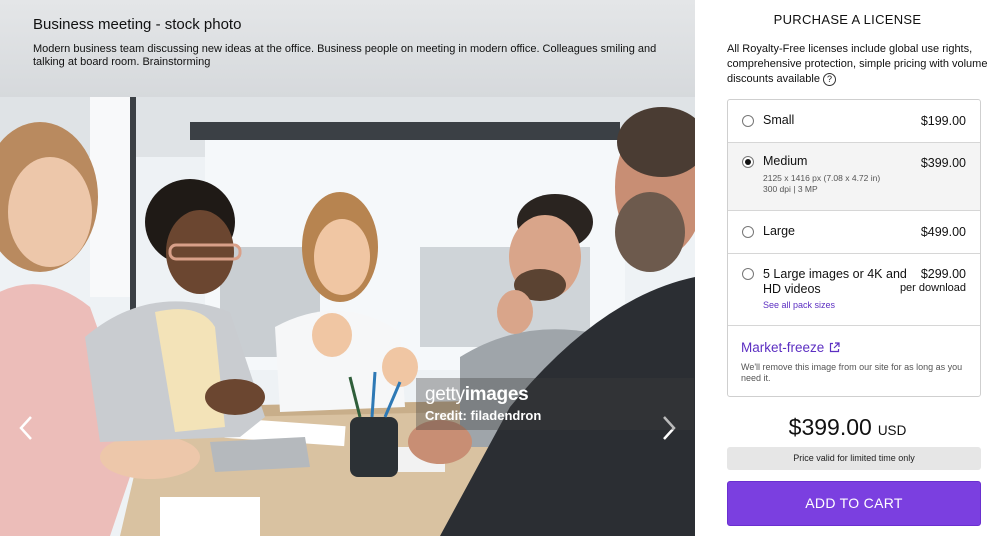 This screenshot has width=1000, height=536. I want to click on add-to-cart-button: ADD TO CART, so click(854, 503).